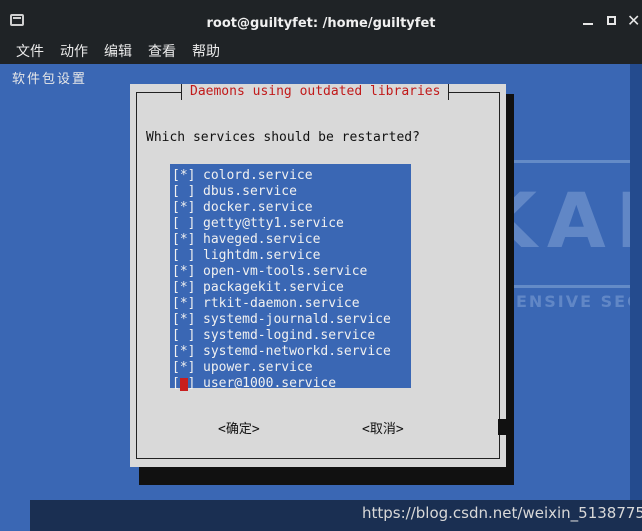  I want to click on service-label: docker.service, so click(258, 207).